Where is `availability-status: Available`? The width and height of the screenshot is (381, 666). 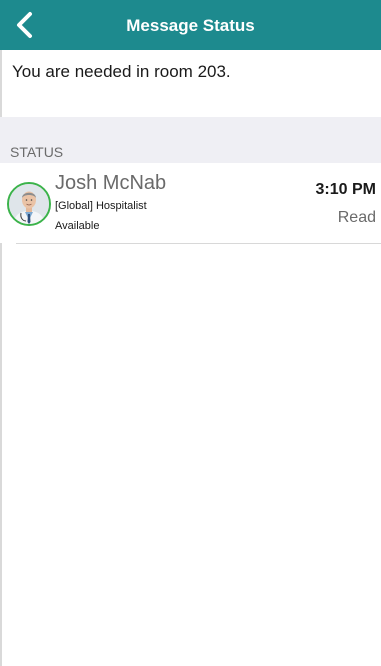 availability-status: Available is located at coordinates (77, 226).